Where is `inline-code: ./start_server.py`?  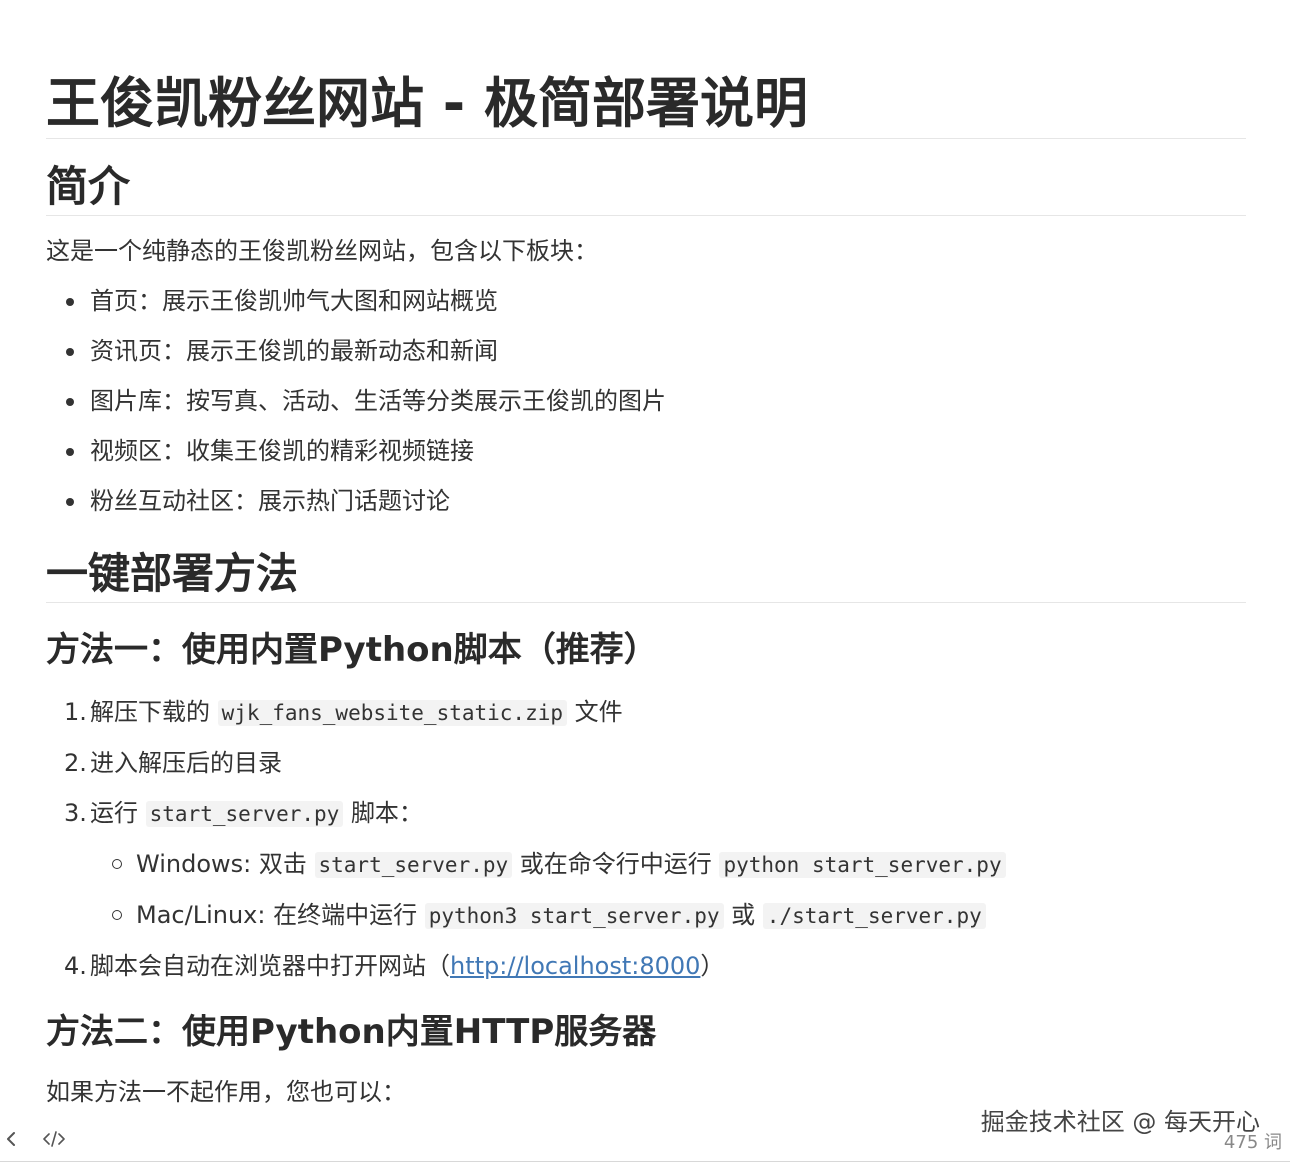 inline-code: ./start_server.py is located at coordinates (874, 916).